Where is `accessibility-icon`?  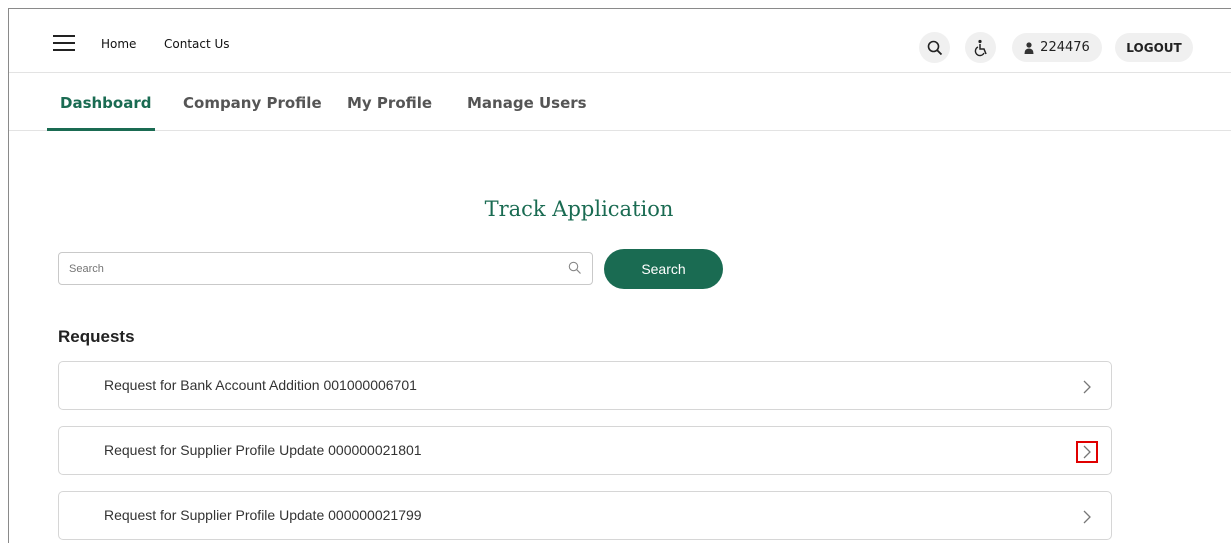
accessibility-icon is located at coordinates (980, 47).